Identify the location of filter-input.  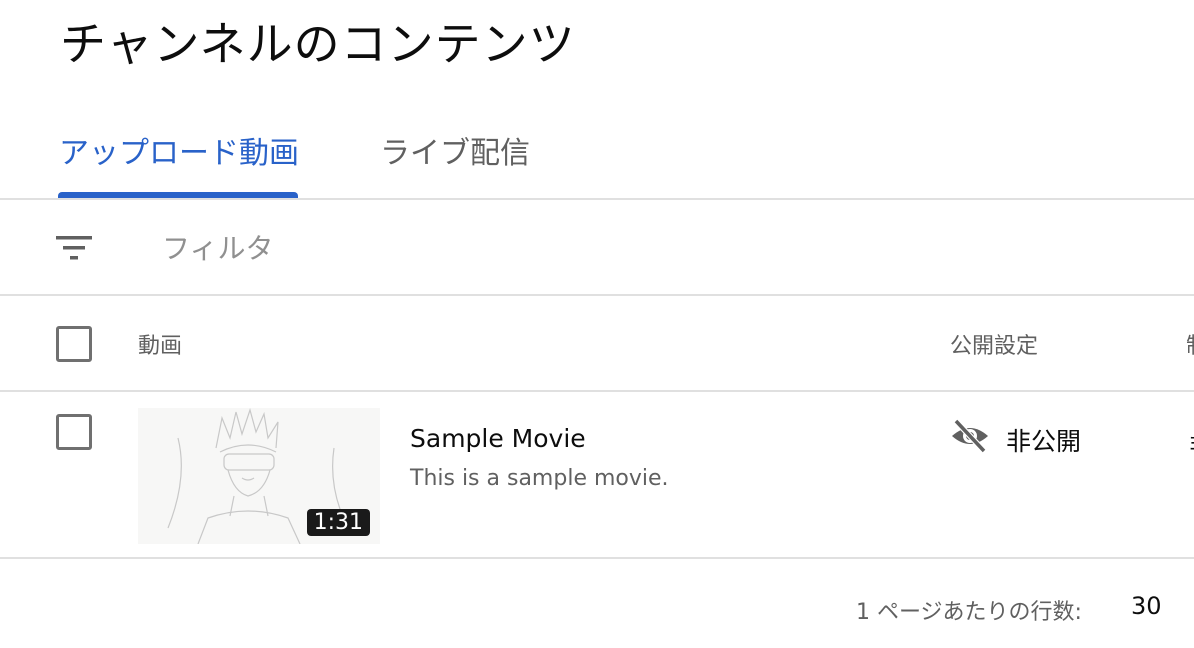
(412, 248).